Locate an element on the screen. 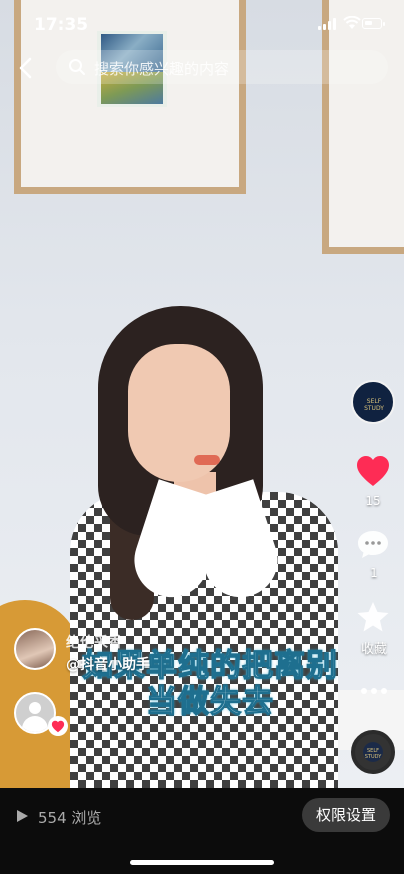 The image size is (404, 874). comment-icon is located at coordinates (373, 544).